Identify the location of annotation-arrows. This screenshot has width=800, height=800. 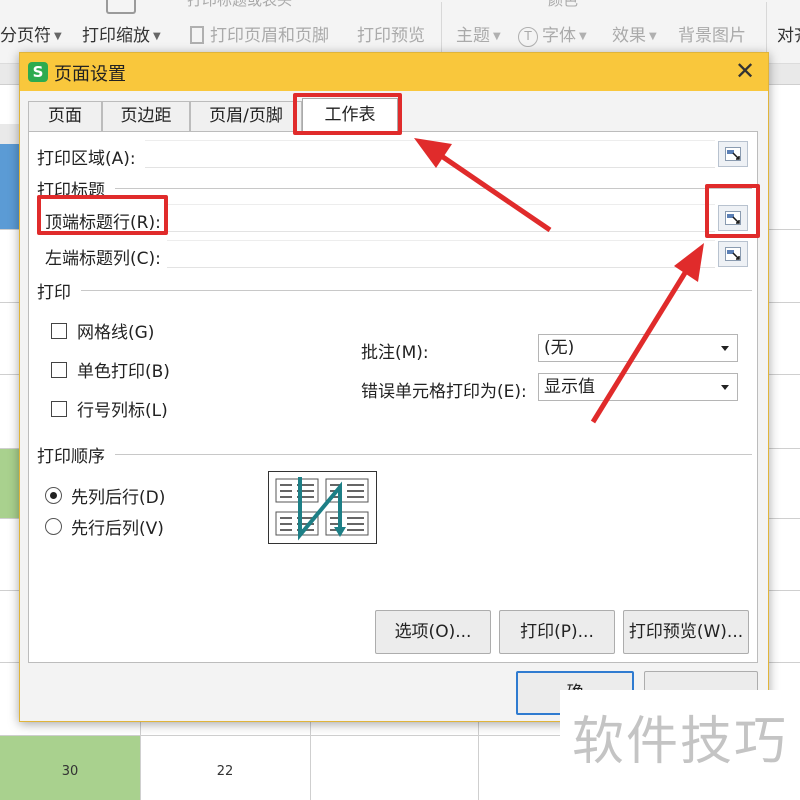
(559, 281).